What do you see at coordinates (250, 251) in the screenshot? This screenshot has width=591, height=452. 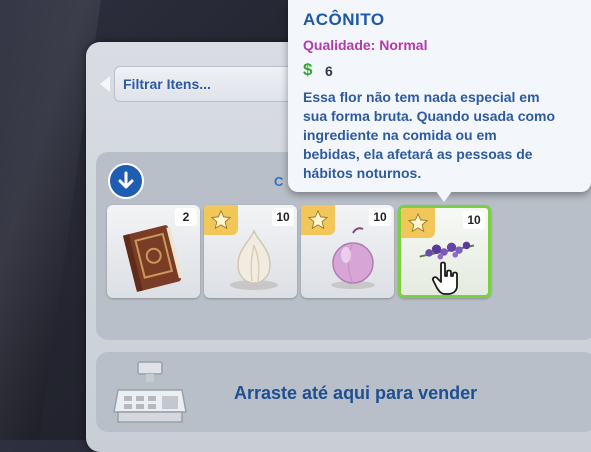 I see `inventory-slot-garlic: 10` at bounding box center [250, 251].